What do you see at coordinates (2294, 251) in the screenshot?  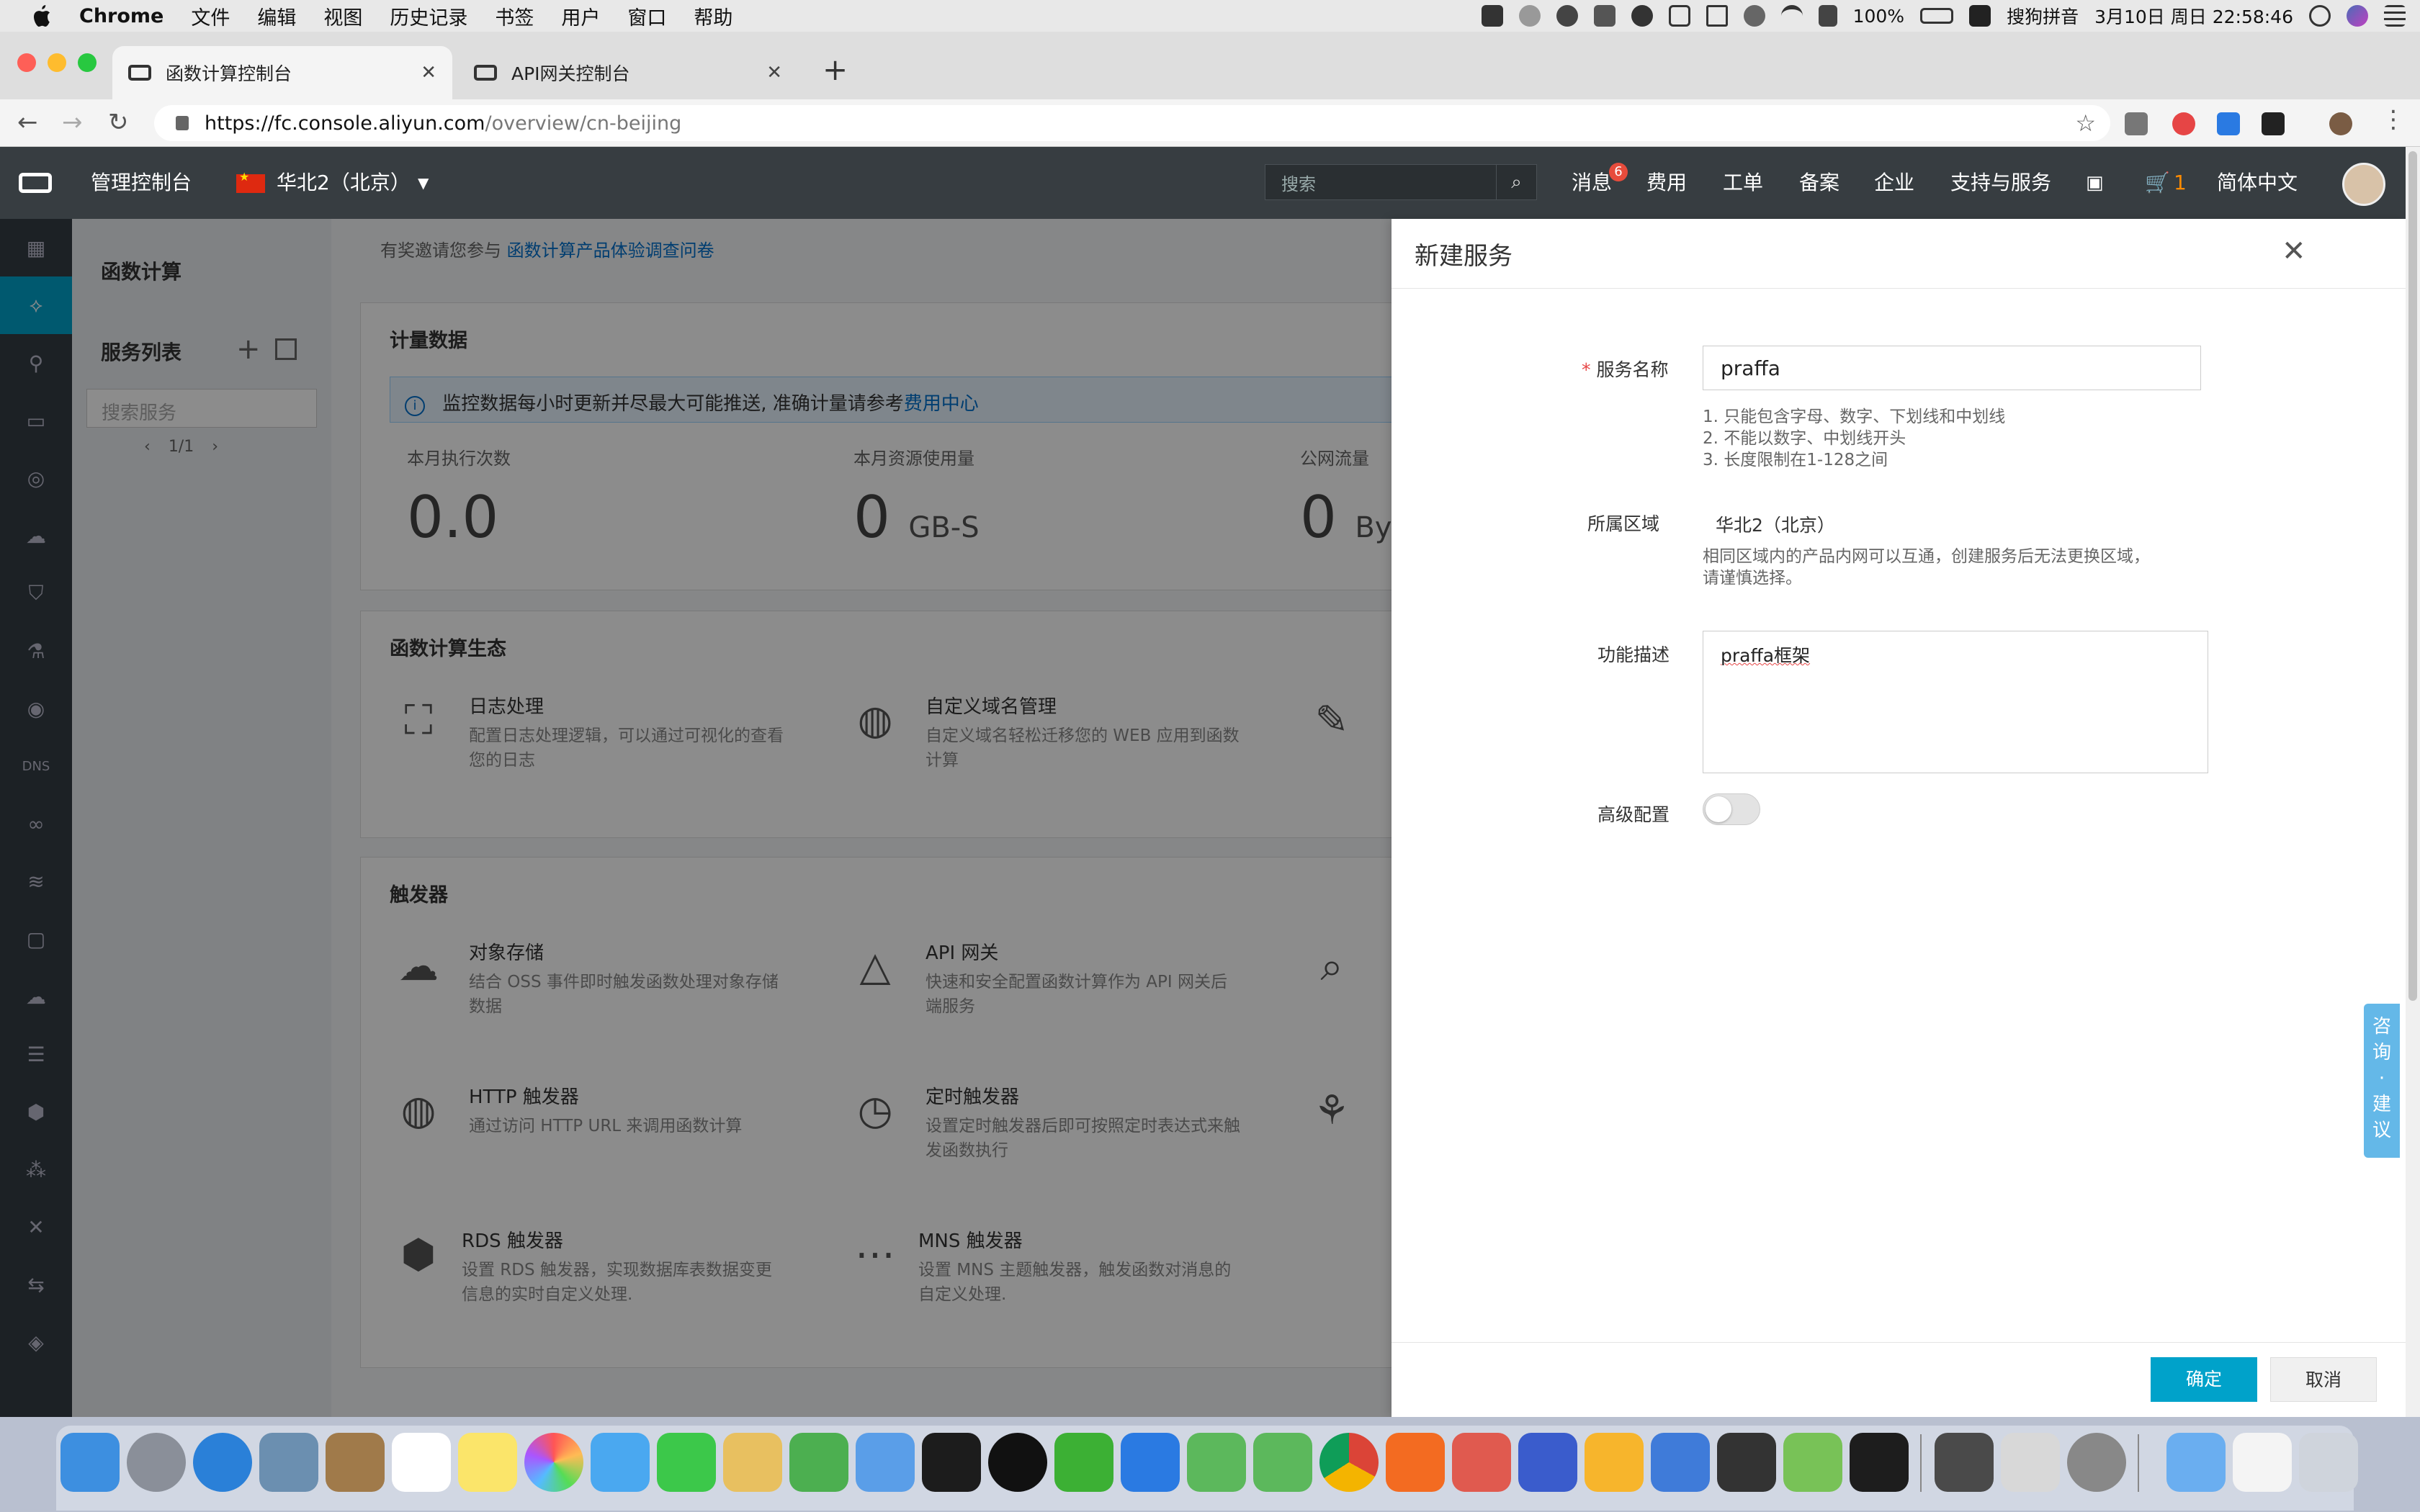 I see `close-icon: ✕` at bounding box center [2294, 251].